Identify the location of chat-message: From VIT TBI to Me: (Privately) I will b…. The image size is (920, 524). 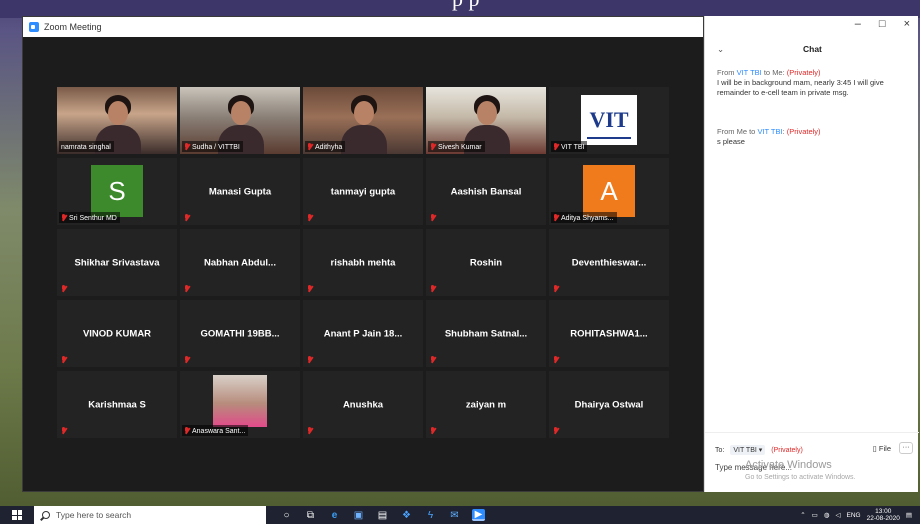
(812, 83).